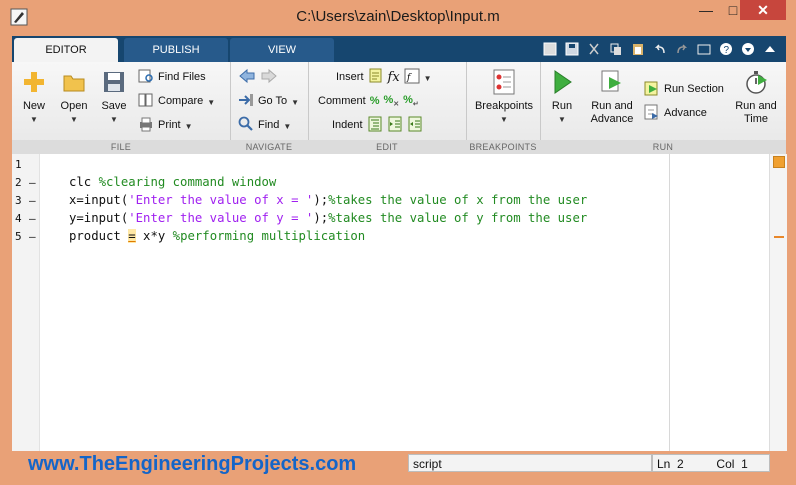 This screenshot has width=796, height=485. I want to click on print-button: Print ▼, so click(165, 125).